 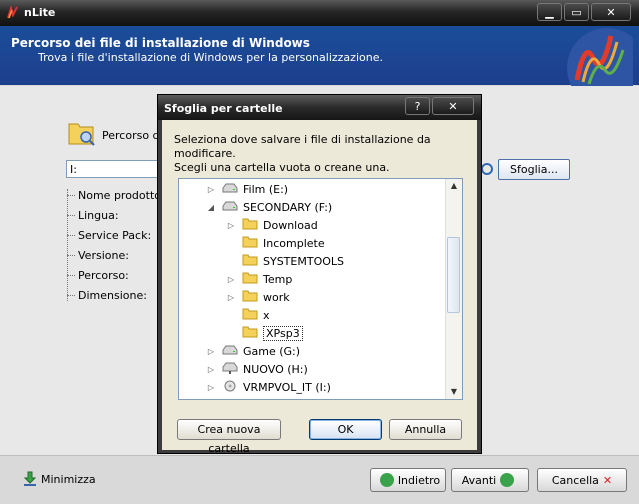 I want to click on info-version: Versione:, so click(x=116, y=259).